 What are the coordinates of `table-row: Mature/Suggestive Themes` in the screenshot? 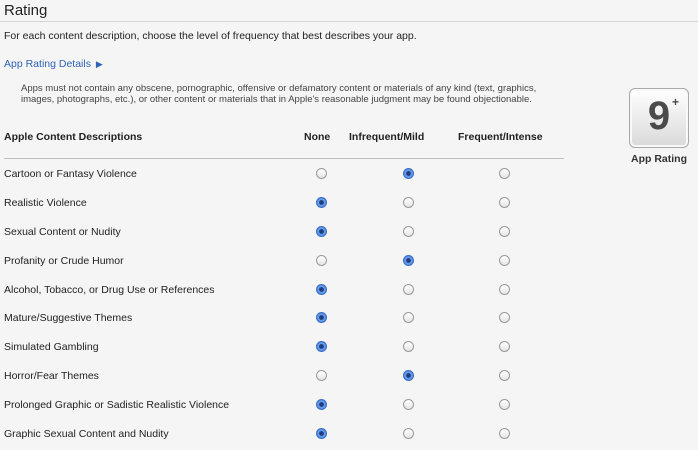 It's located at (300, 318).